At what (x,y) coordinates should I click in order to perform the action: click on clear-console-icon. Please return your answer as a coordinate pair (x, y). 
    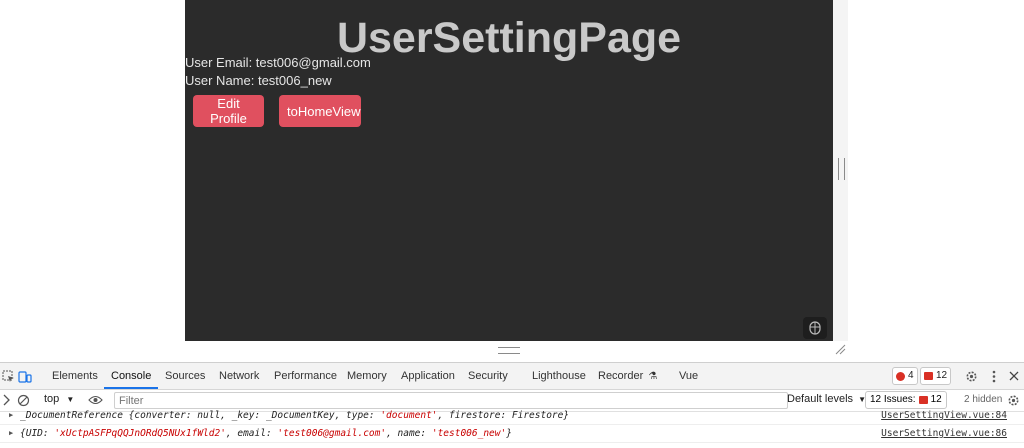
    Looking at the image, I should click on (23, 400).